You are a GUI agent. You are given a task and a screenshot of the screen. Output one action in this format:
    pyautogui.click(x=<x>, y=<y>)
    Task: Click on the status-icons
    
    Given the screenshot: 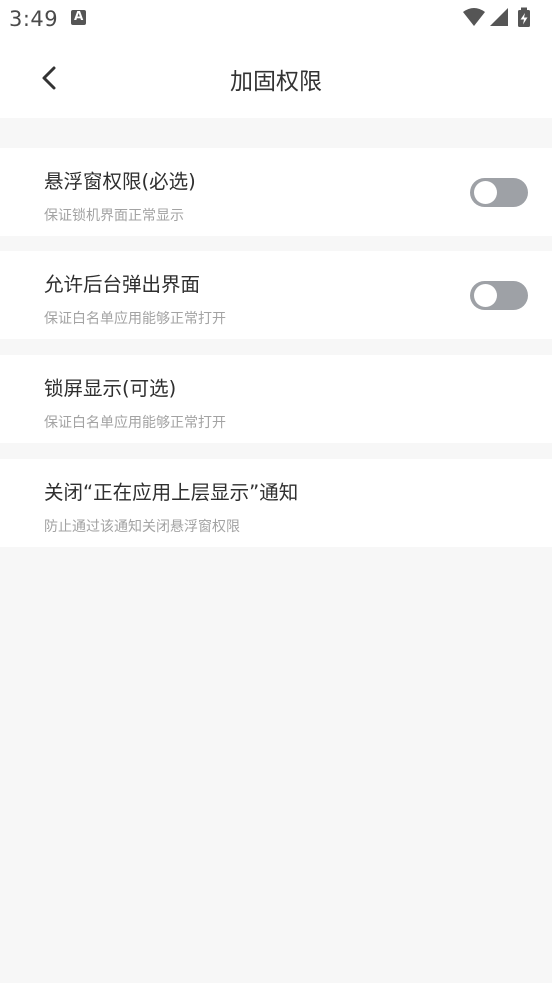 What is the action you would take?
    pyautogui.click(x=503, y=18)
    